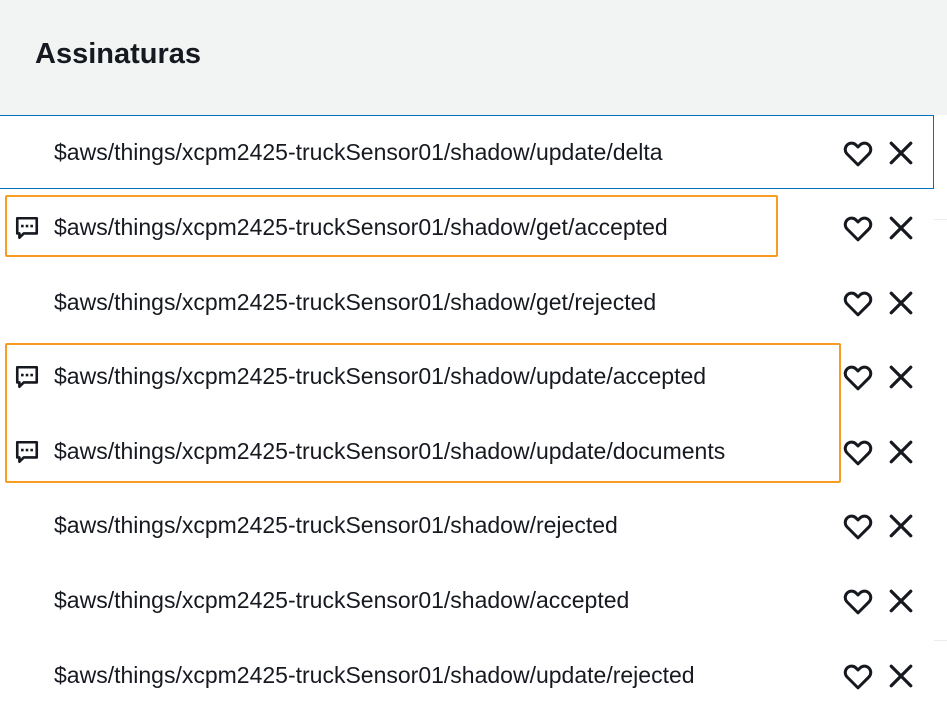 Image resolution: width=947 pixels, height=712 pixels. I want to click on page-title: Assinaturas, so click(118, 54).